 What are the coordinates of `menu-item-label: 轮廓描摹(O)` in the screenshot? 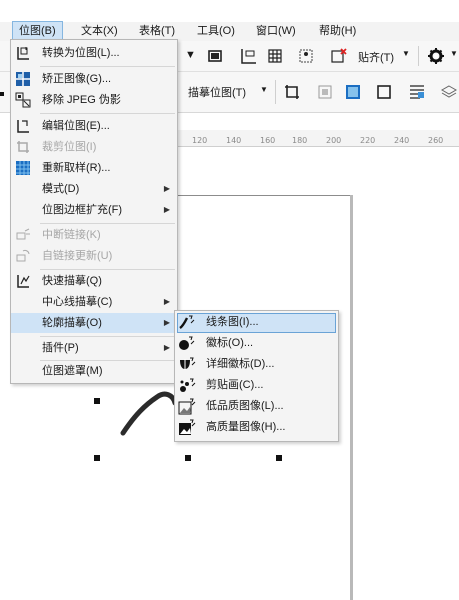 It's located at (72, 323).